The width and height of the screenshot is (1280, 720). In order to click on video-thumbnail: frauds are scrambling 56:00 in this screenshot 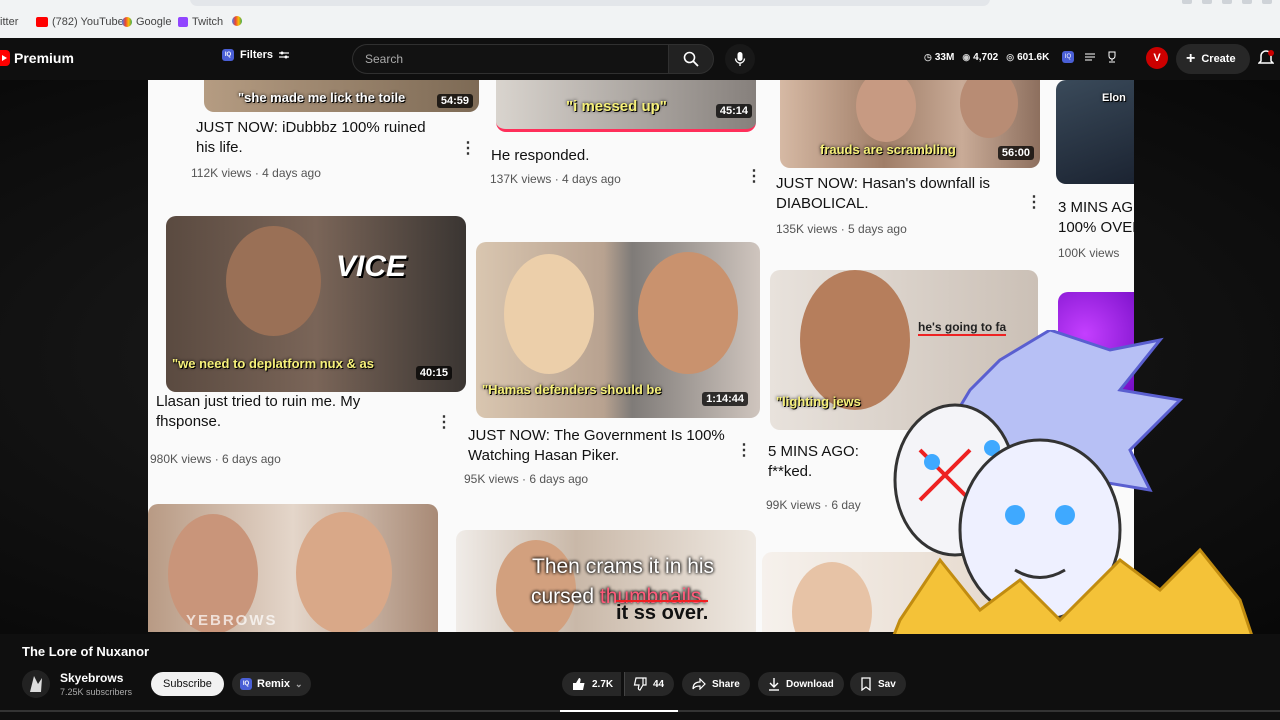, I will do `click(910, 124)`.